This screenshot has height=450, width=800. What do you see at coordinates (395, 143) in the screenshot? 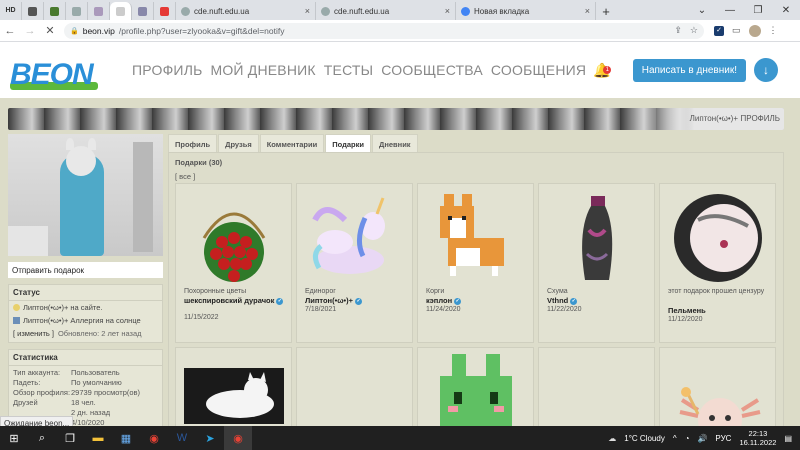
I see `profile-tab: Дневник` at bounding box center [395, 143].